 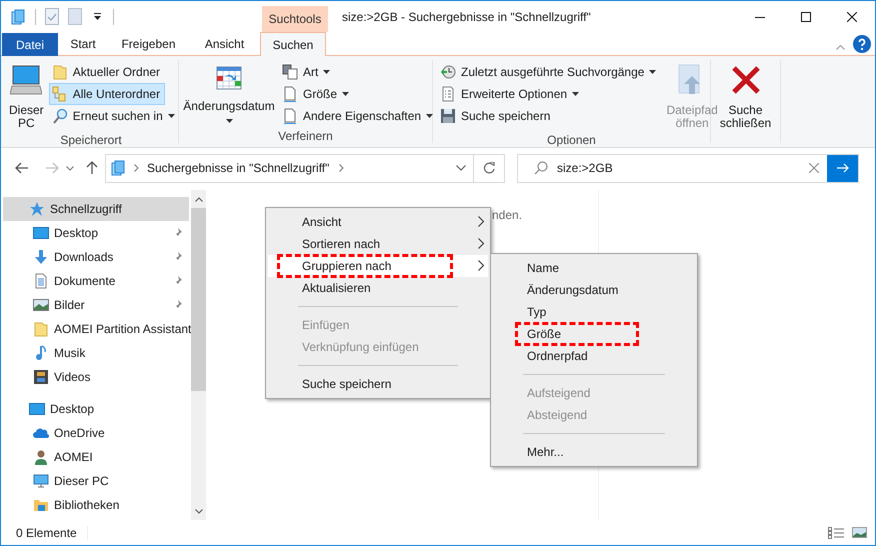 What do you see at coordinates (52, 16) in the screenshot?
I see `properties-button` at bounding box center [52, 16].